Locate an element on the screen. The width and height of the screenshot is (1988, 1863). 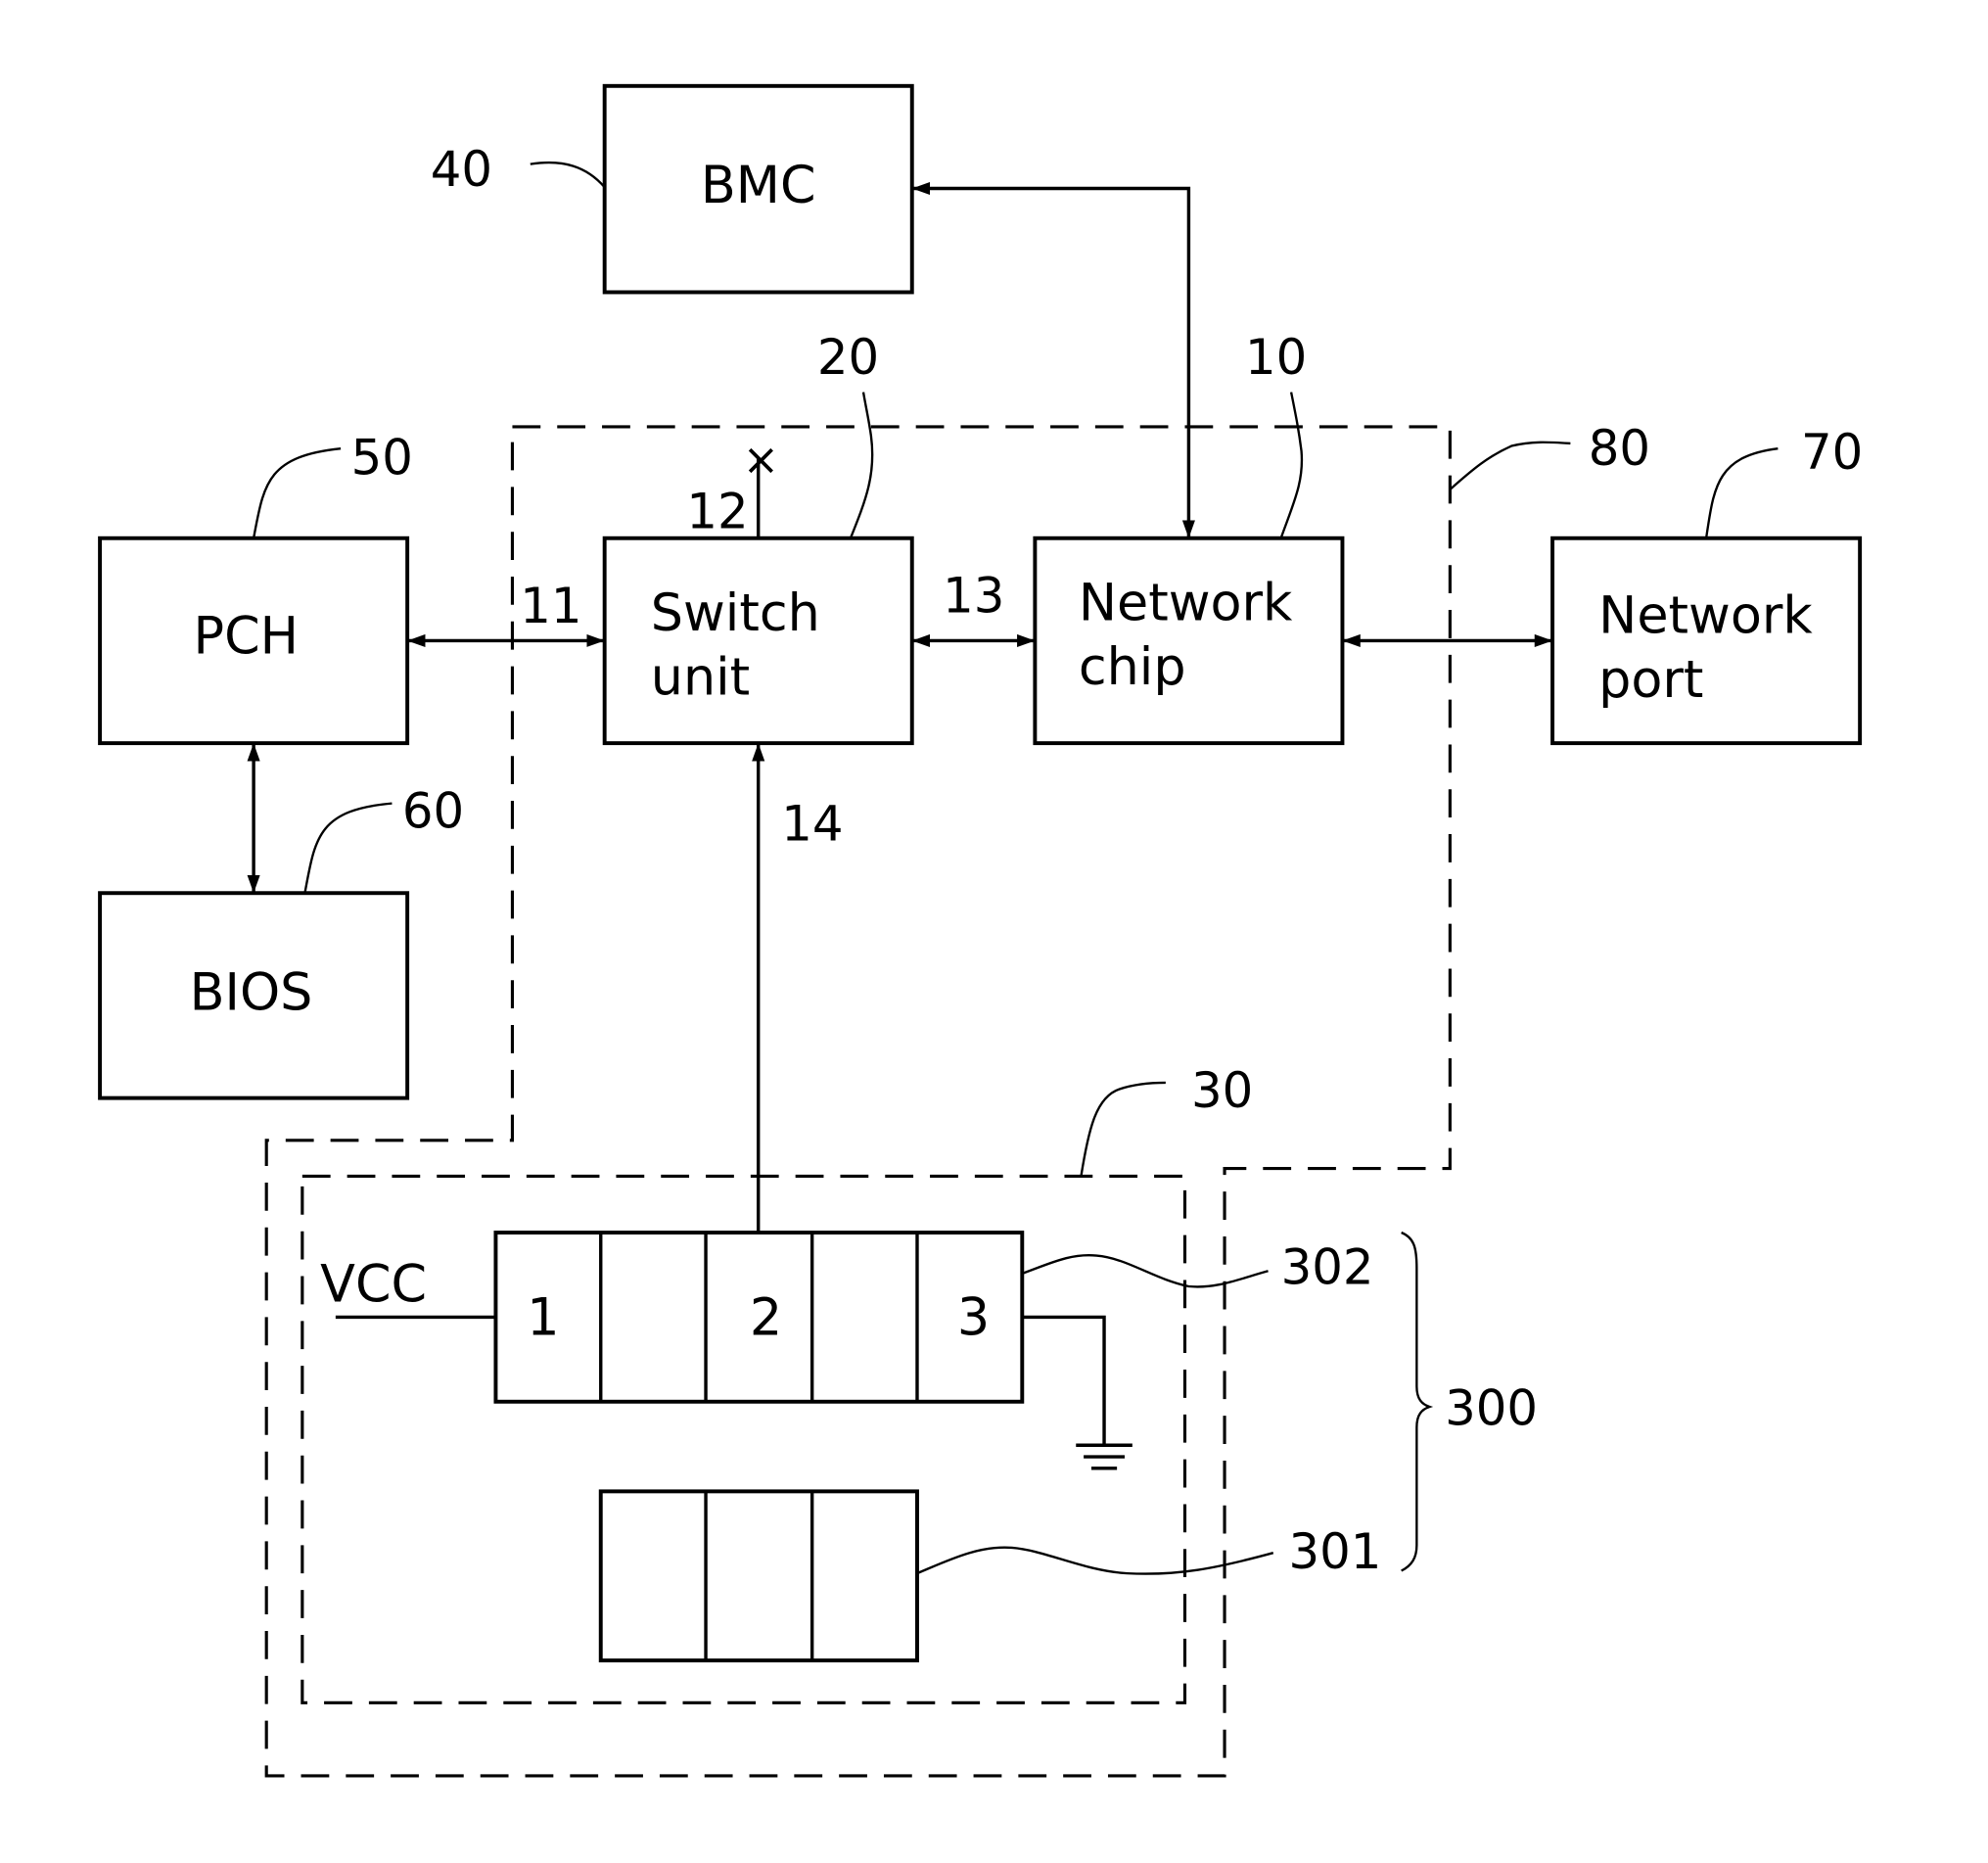
network-port-block: Network port is located at coordinates (1706, 641).